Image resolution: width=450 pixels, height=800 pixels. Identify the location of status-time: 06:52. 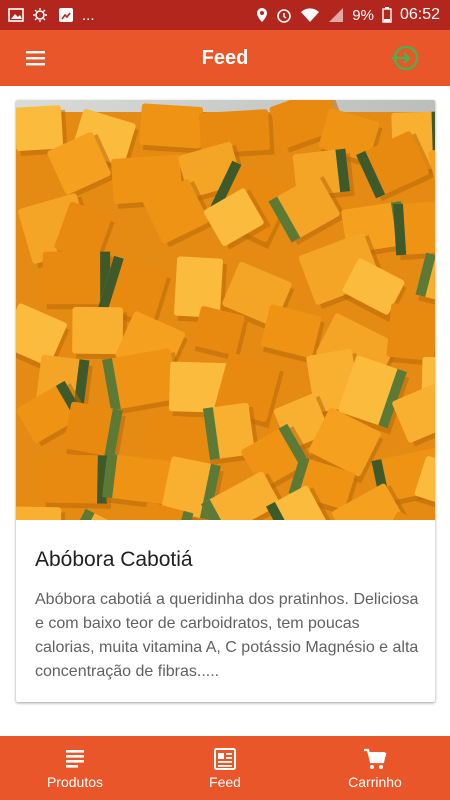
(419, 14).